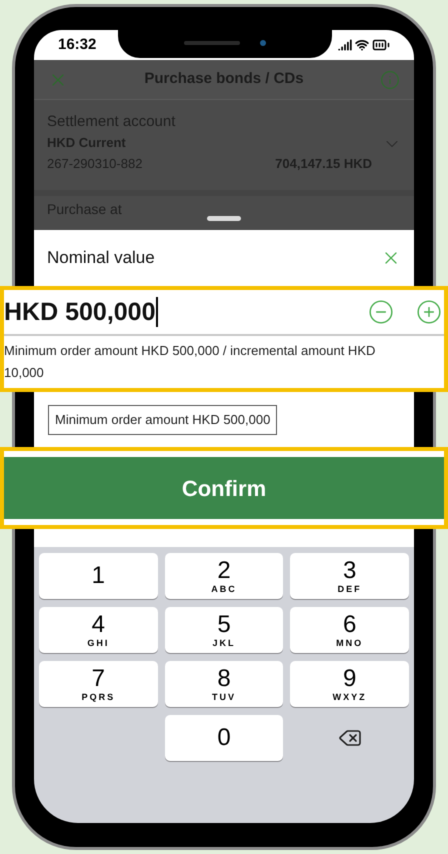  Describe the element at coordinates (349, 576) in the screenshot. I see `keypad-key: 3 DEF` at that location.